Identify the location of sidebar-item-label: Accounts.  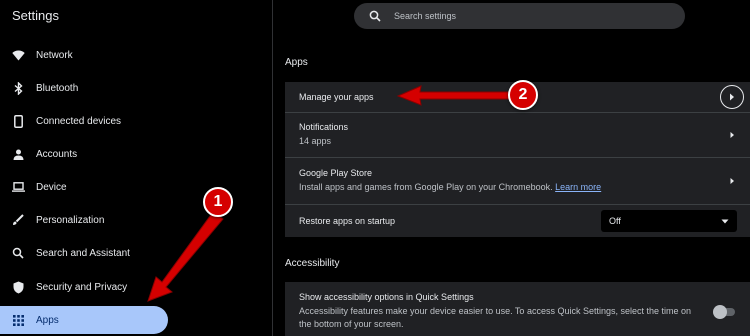
(57, 154).